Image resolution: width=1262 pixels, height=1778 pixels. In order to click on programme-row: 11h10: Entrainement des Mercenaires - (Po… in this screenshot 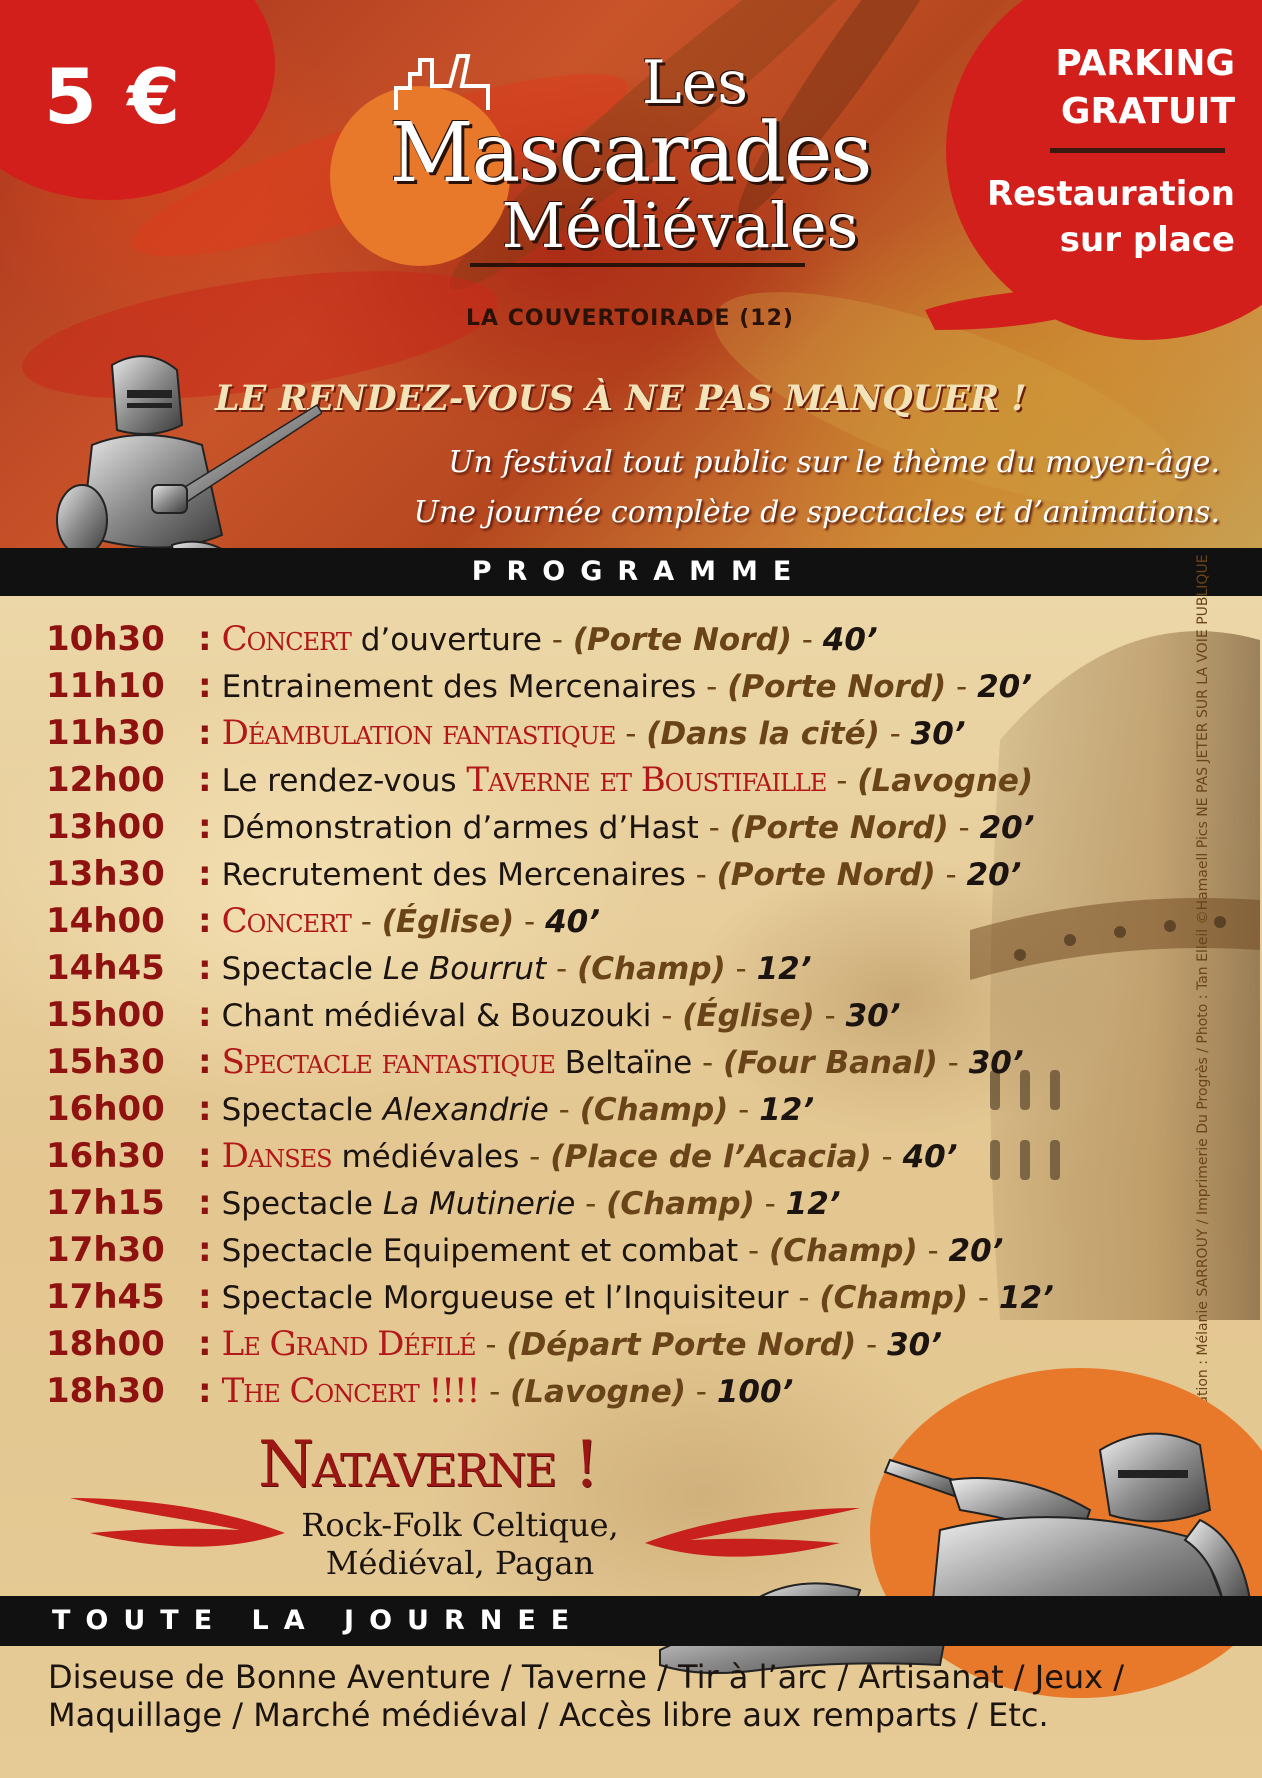, I will do `click(596, 686)`.